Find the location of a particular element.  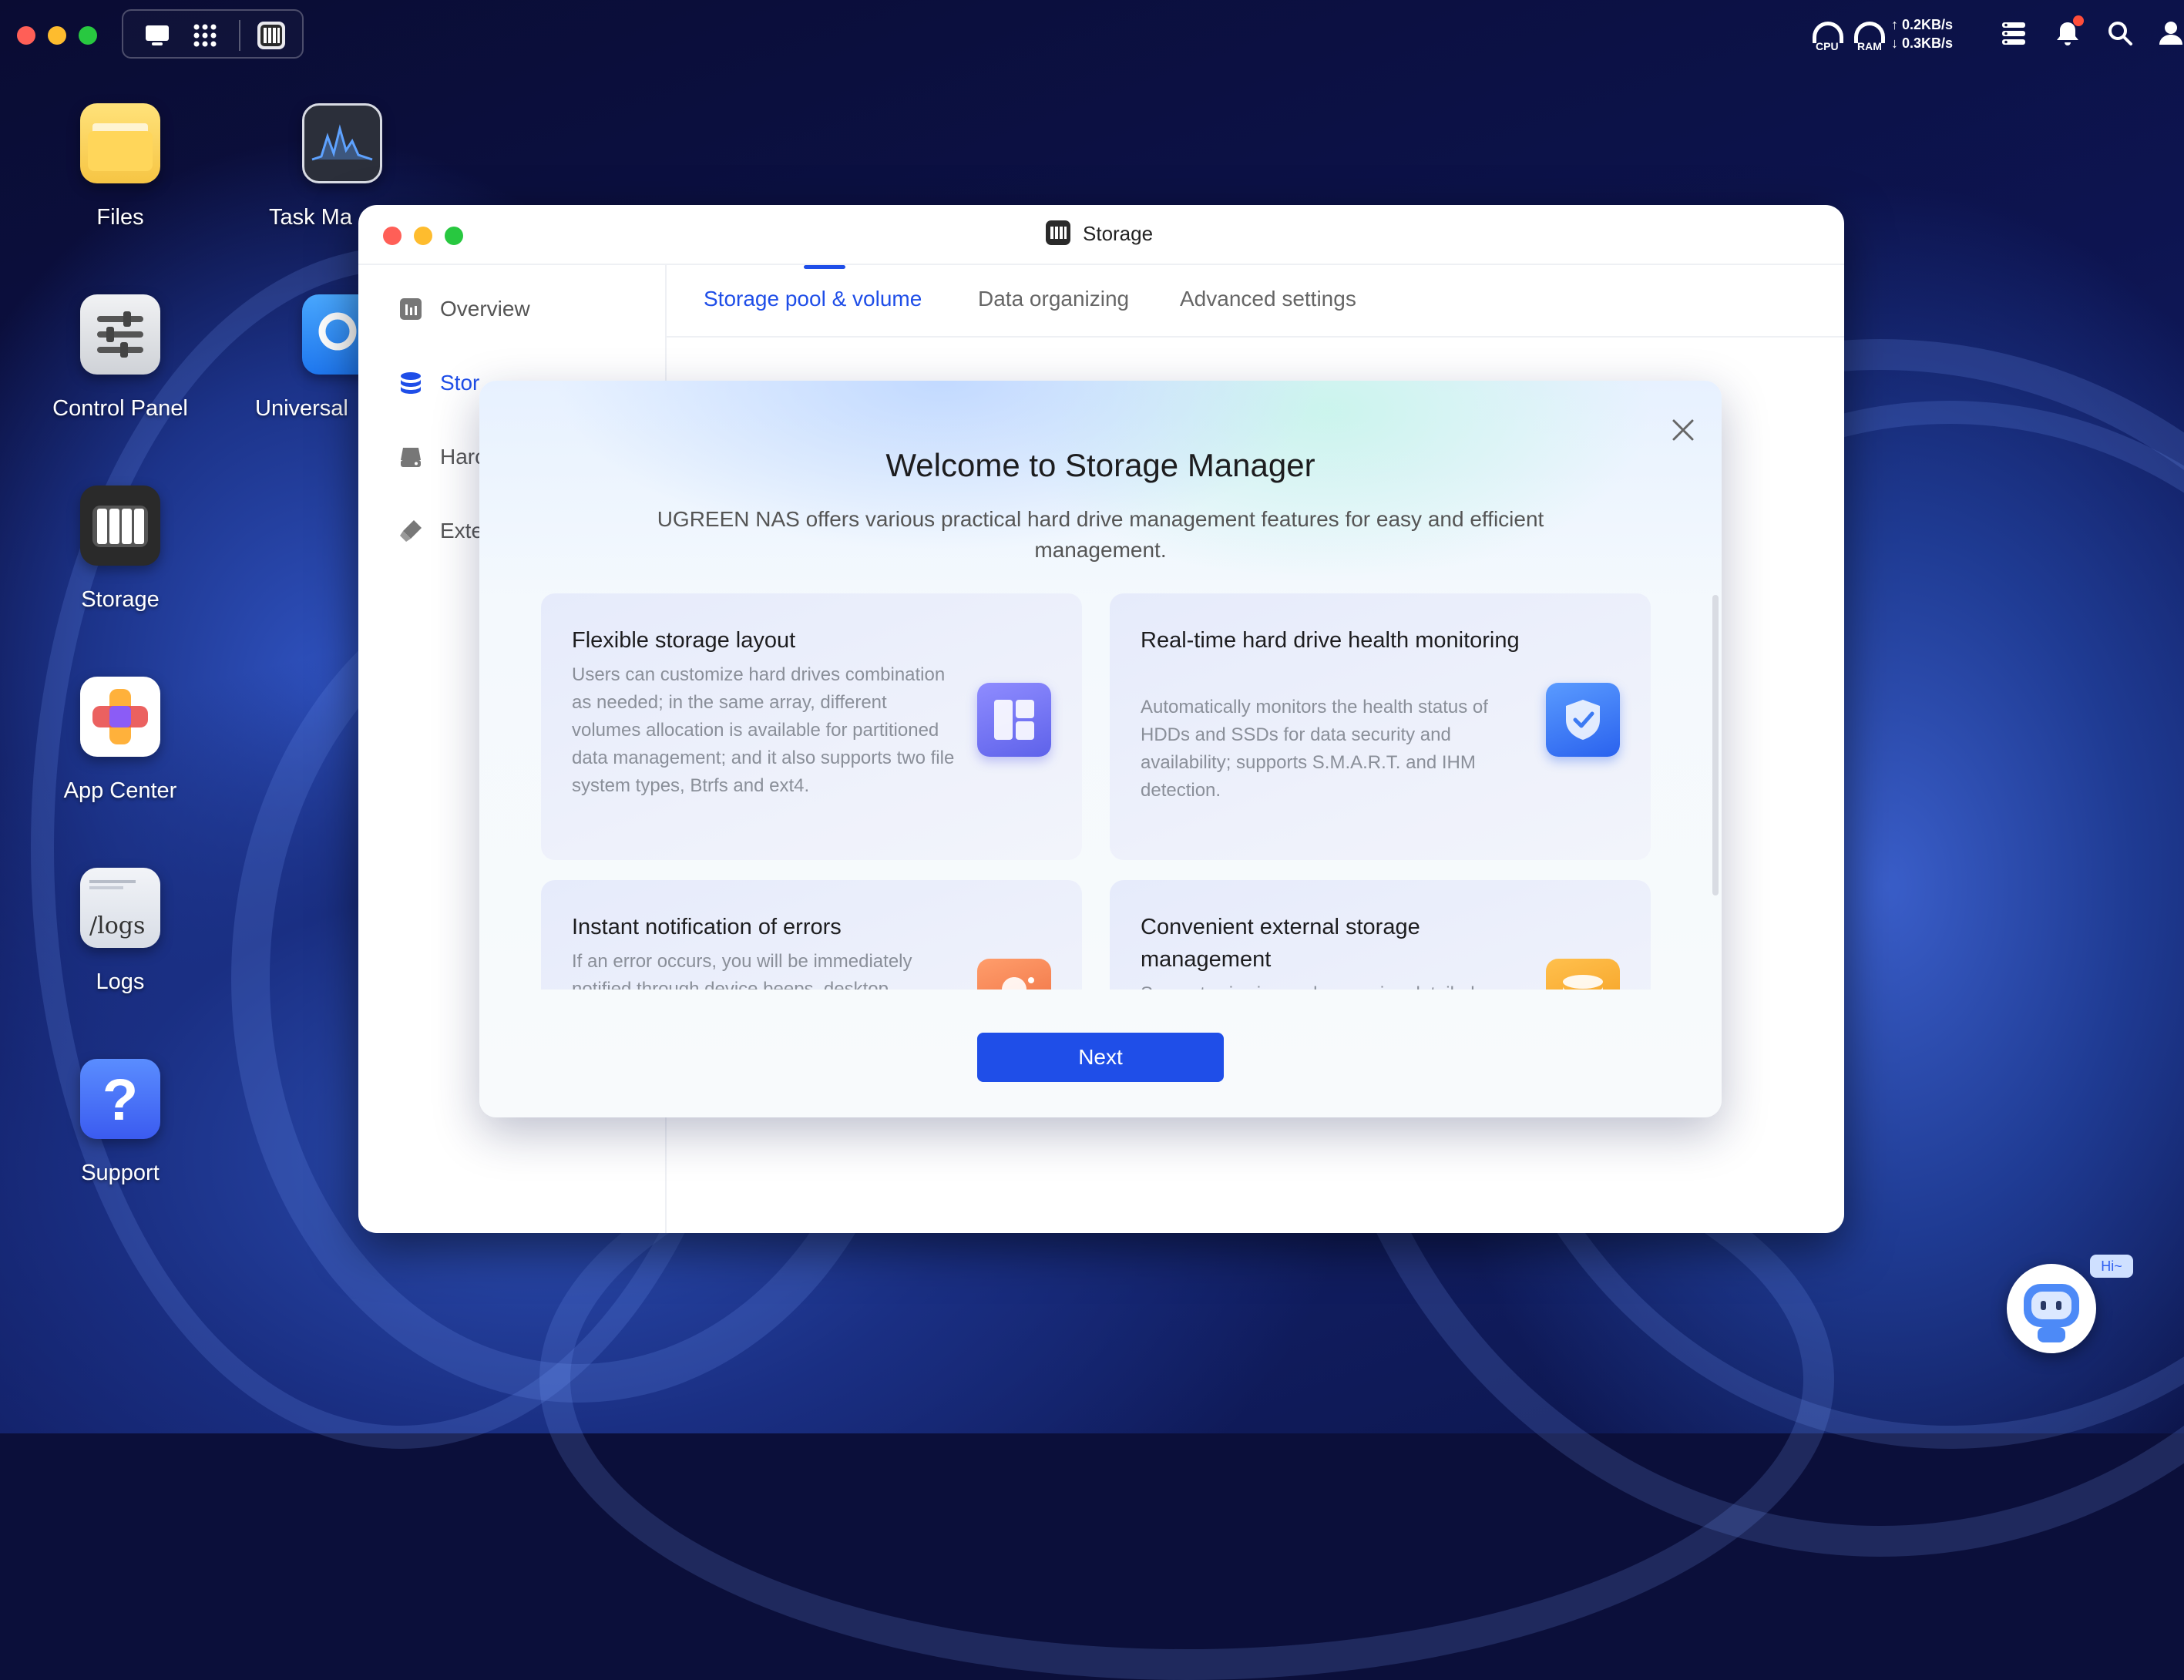

window-title: Storage is located at coordinates (1118, 234).